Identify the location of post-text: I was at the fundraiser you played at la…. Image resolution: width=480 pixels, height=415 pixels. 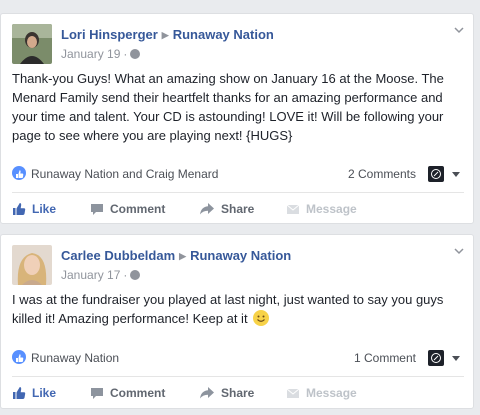
(228, 309).